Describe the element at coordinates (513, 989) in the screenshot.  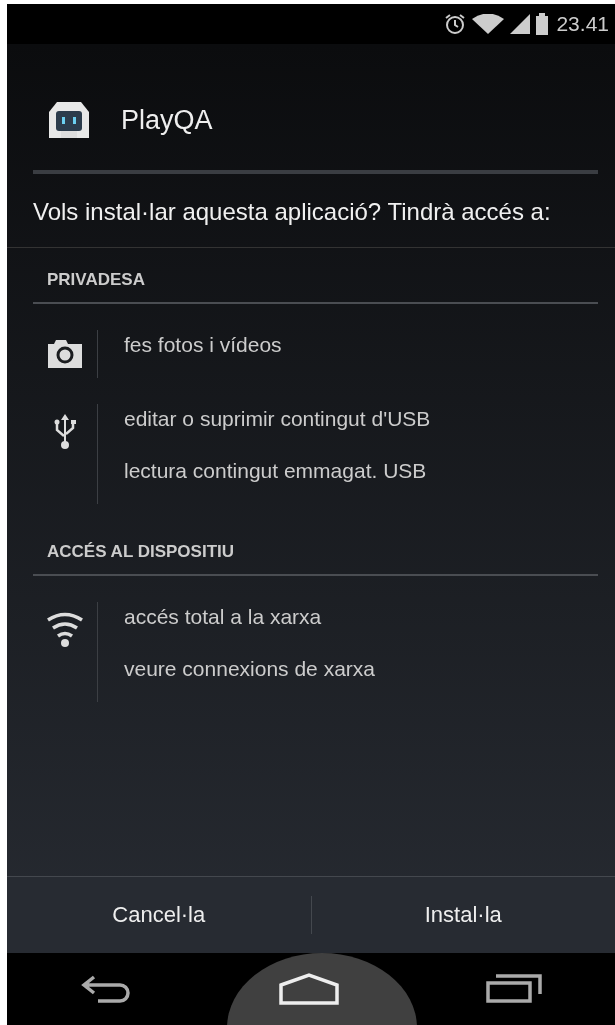
I see `recent-apps-icon` at that location.